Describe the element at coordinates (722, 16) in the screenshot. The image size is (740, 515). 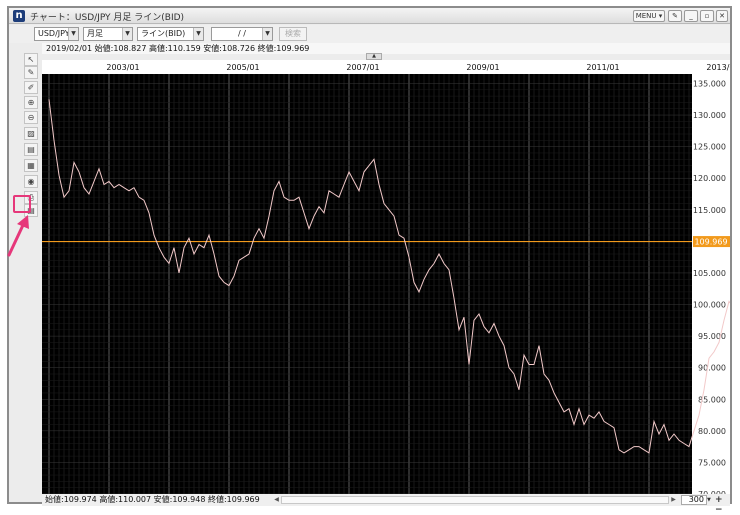
I see `close-button: ✕` at that location.